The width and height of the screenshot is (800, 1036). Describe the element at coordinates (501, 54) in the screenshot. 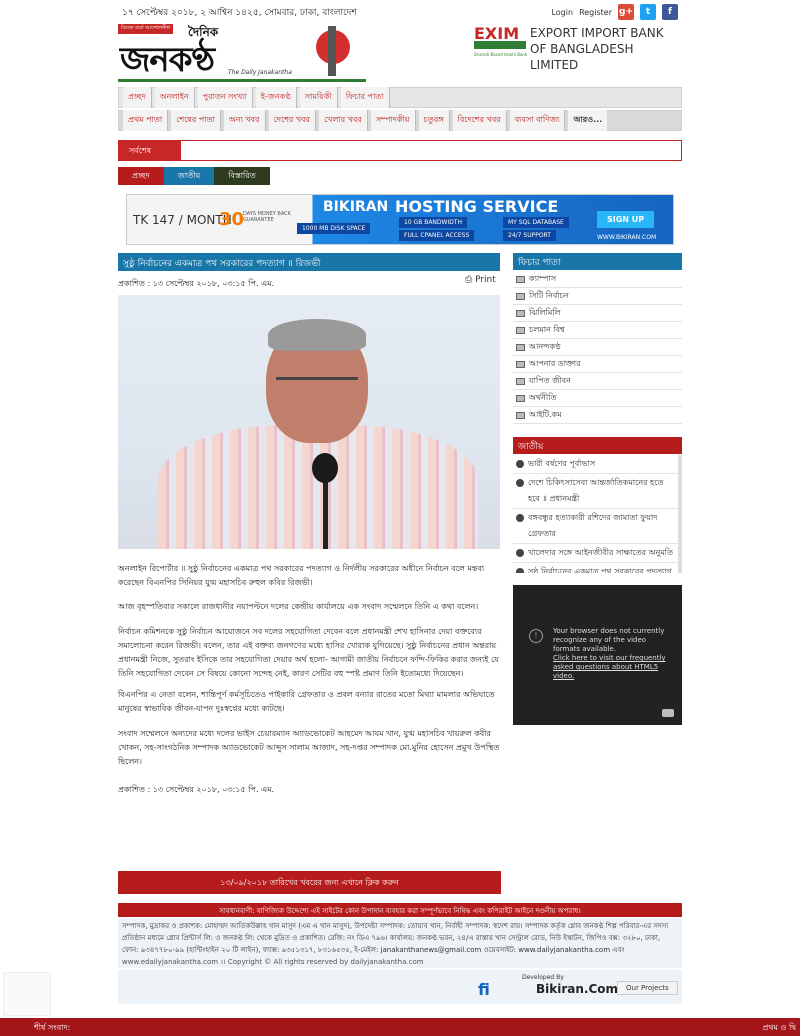

I see `bank-small: Shariah Based Islami Bank` at that location.